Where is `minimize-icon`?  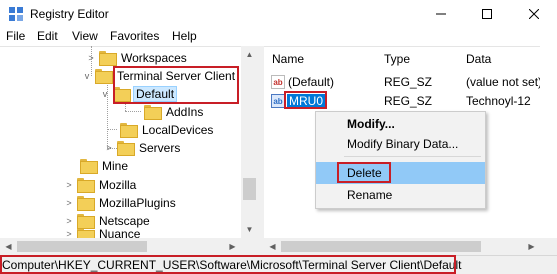 minimize-icon is located at coordinates (441, 14).